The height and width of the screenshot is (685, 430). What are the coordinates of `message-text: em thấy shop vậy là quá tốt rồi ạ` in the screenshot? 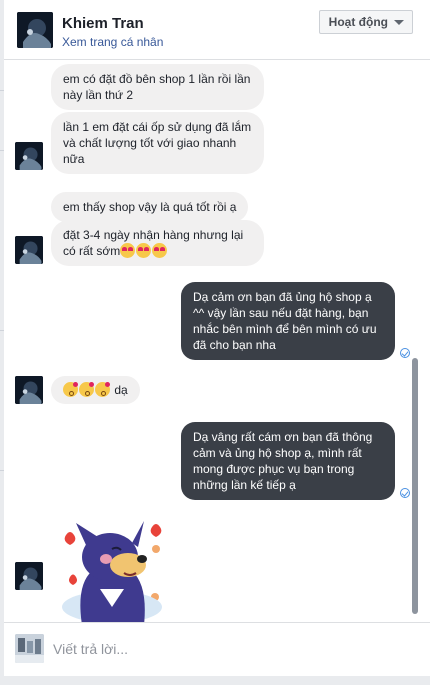 It's located at (150, 207).